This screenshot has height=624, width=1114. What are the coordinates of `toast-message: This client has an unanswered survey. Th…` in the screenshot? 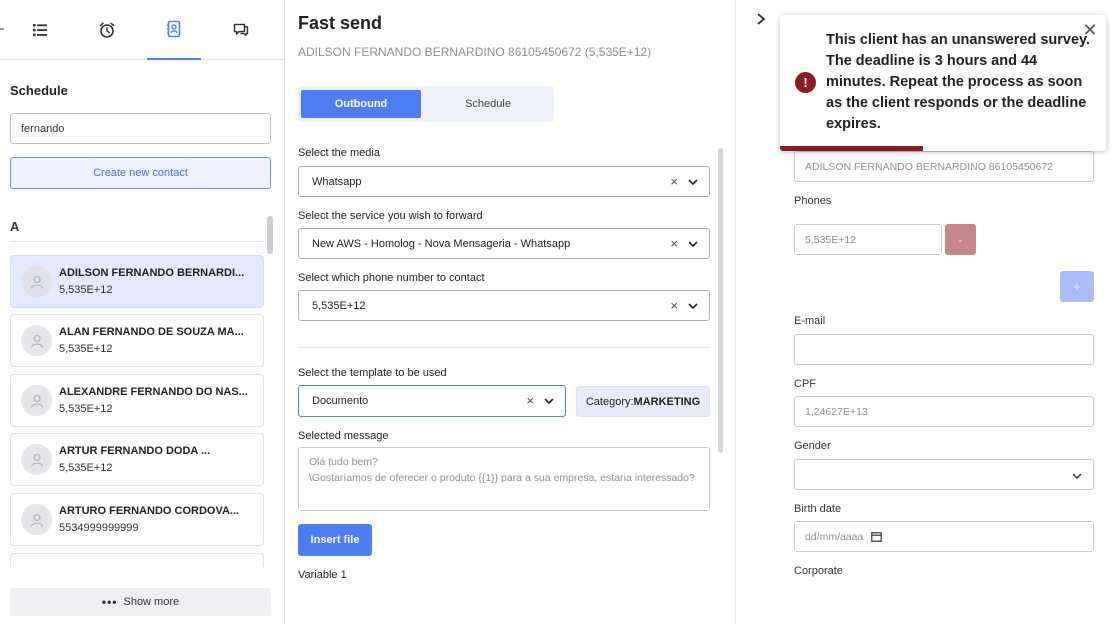 It's located at (958, 82).